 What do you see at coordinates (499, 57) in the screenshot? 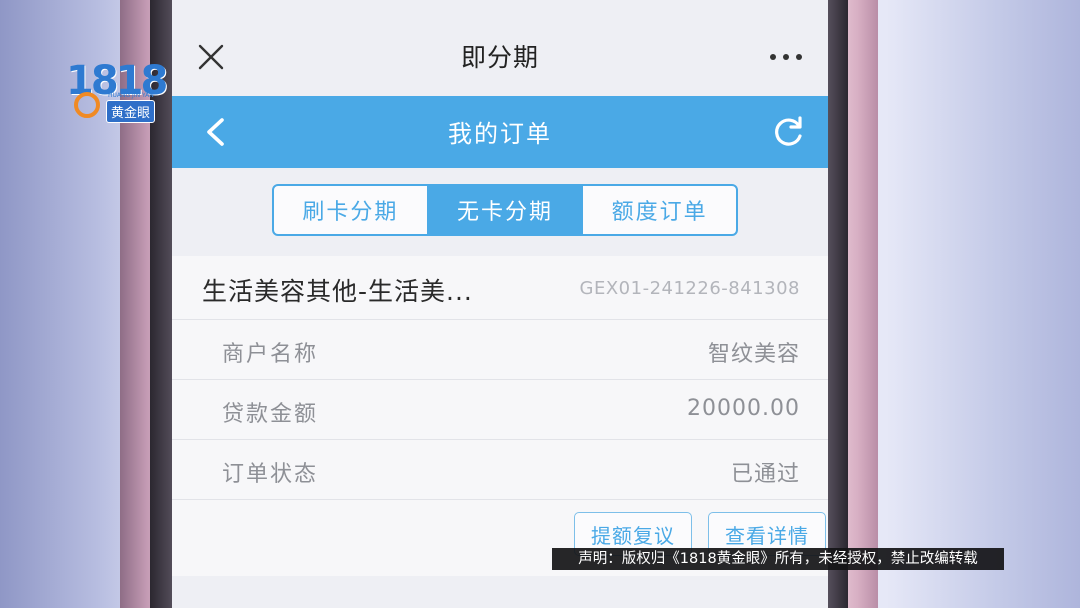
I see `app-title: 即分期` at bounding box center [499, 57].